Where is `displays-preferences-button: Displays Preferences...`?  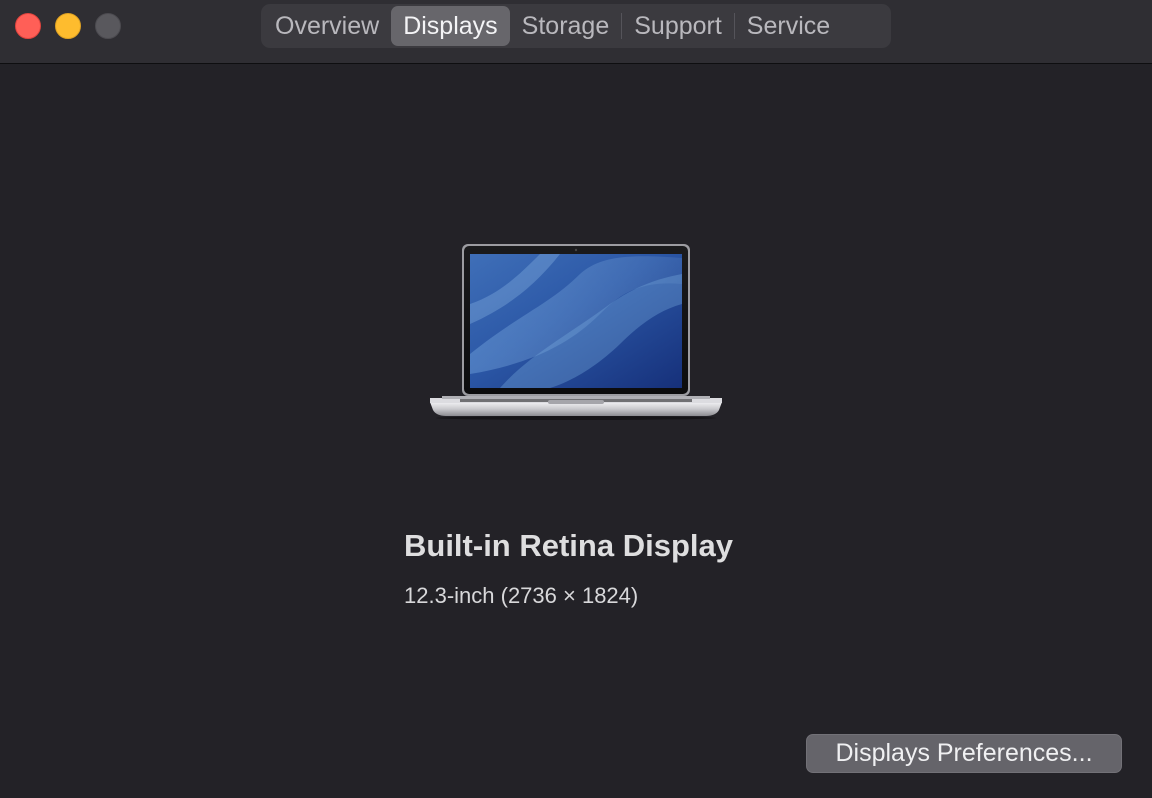
displays-preferences-button: Displays Preferences... is located at coordinates (964, 753).